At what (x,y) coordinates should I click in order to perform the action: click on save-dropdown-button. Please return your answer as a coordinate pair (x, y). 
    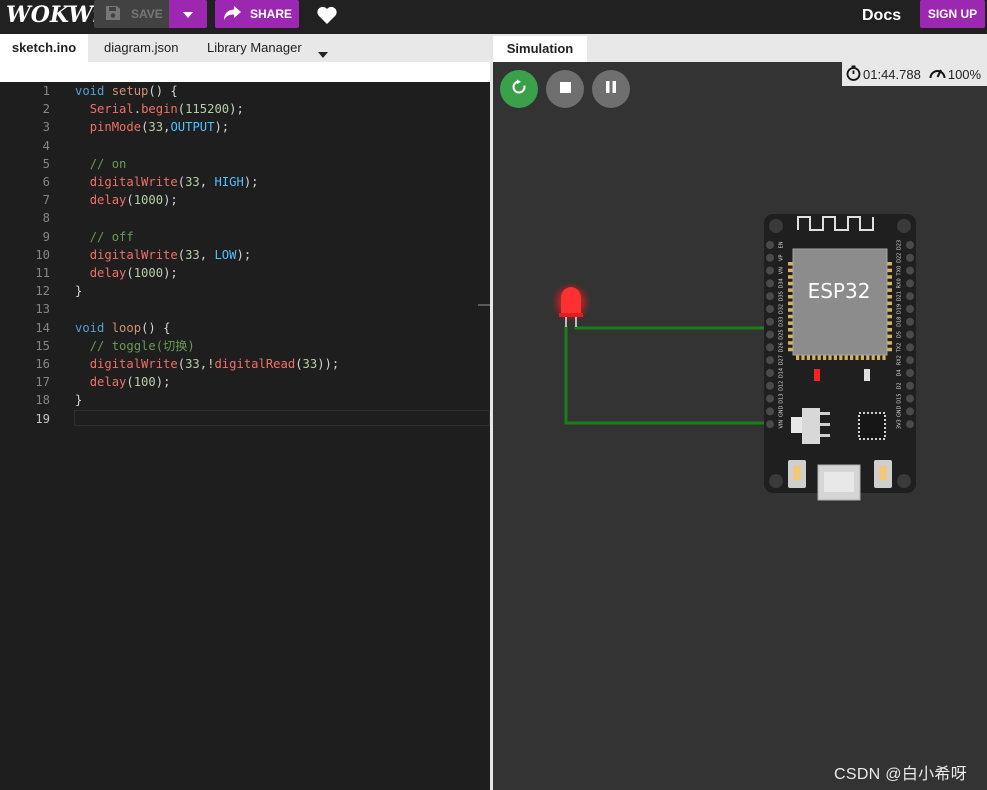
    Looking at the image, I should click on (188, 14).